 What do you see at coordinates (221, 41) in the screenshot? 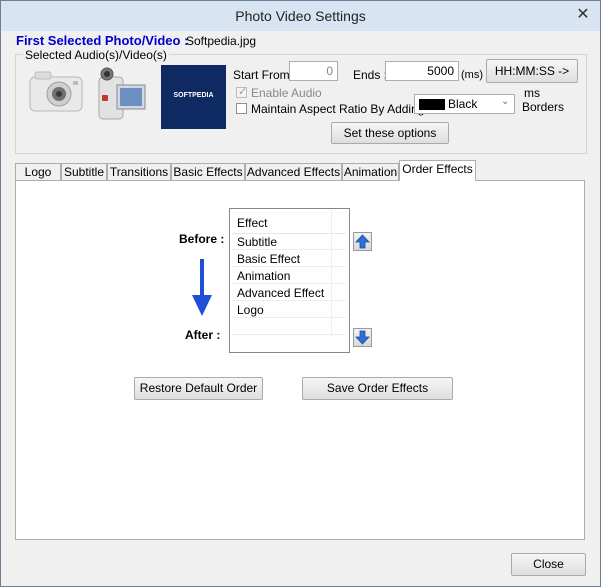
I see `first-selected-filename: Softpedia.jpg` at bounding box center [221, 41].